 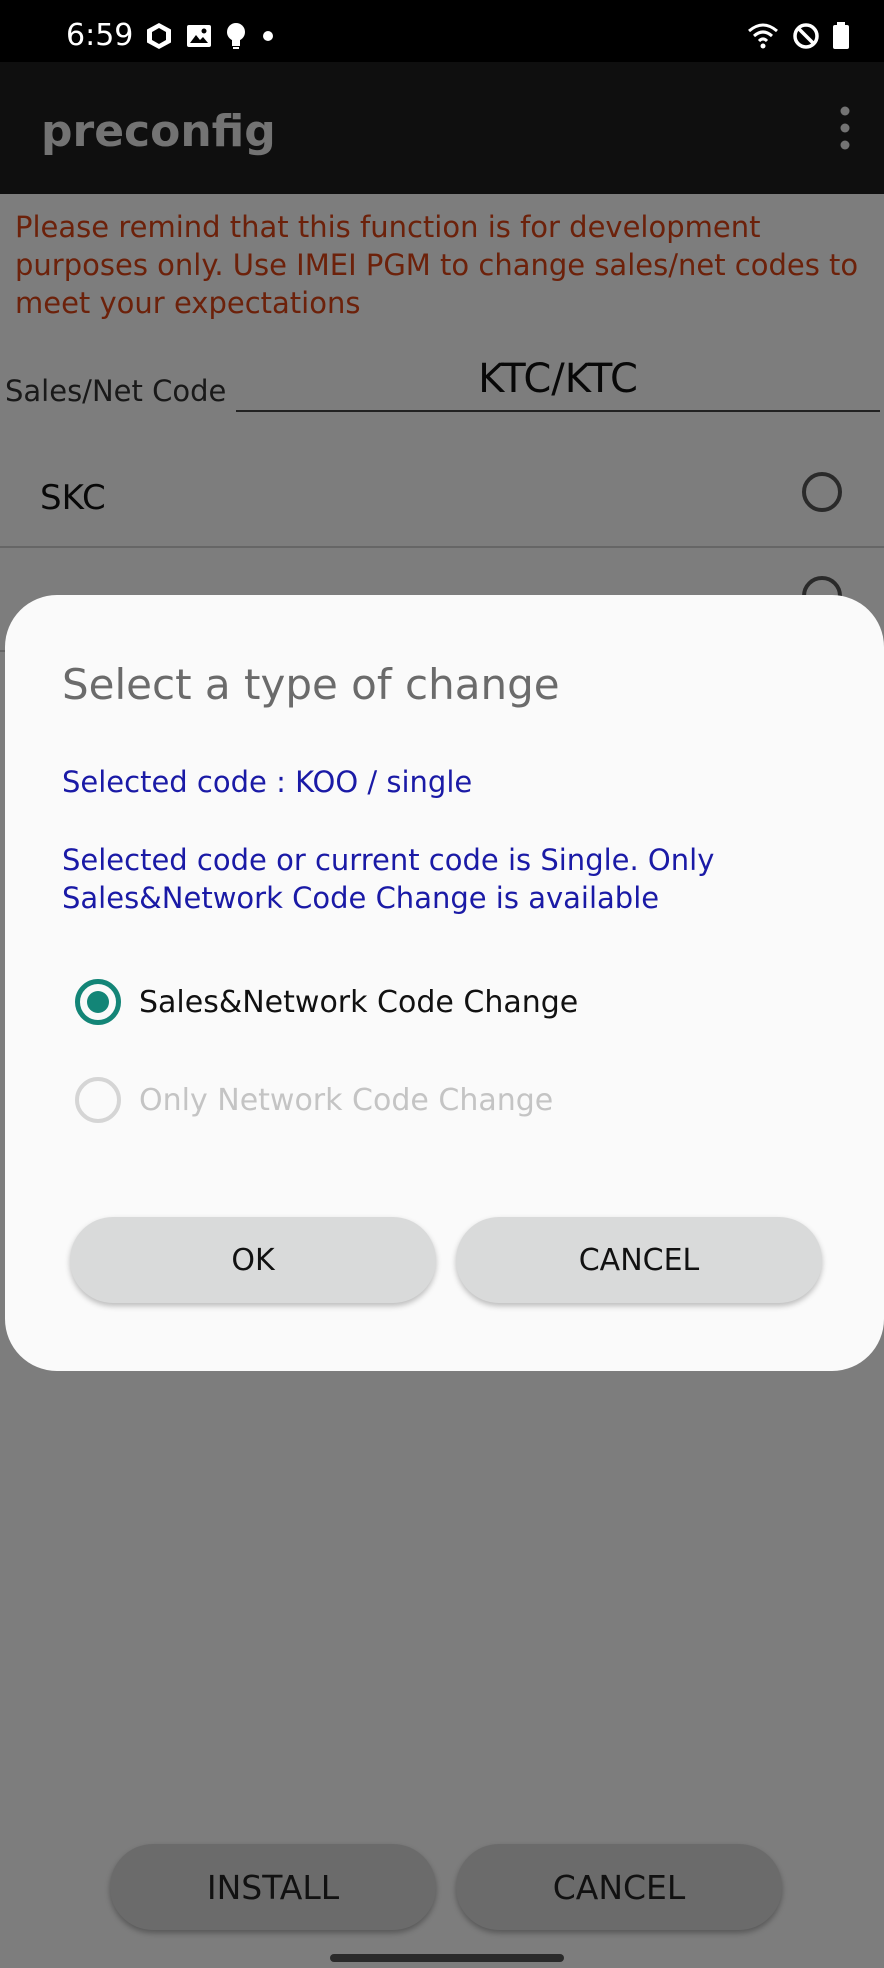 I want to click on battery-icon, so click(x=841, y=38).